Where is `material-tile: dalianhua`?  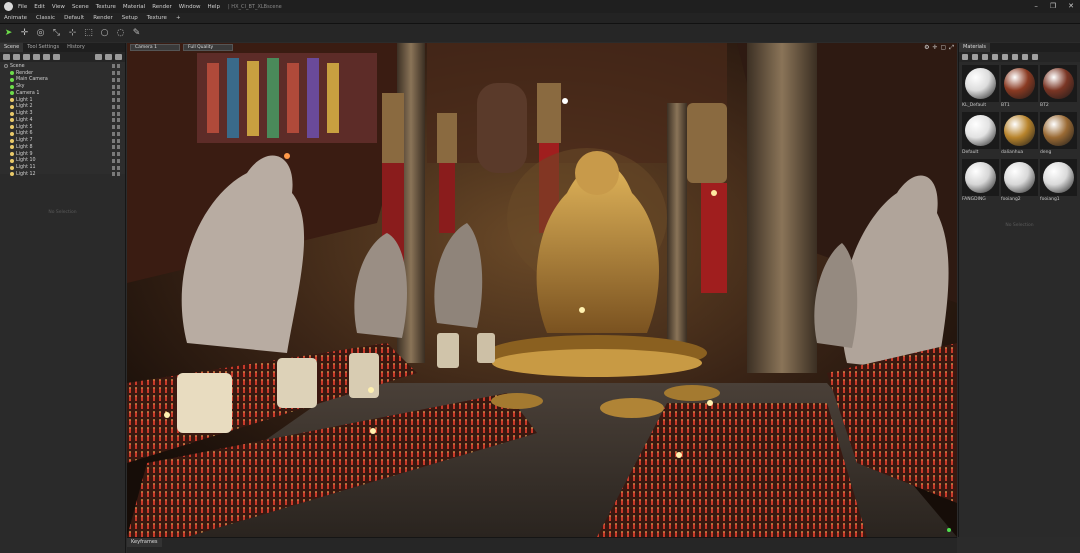
material-tile: dalianhua is located at coordinates (1019, 134).